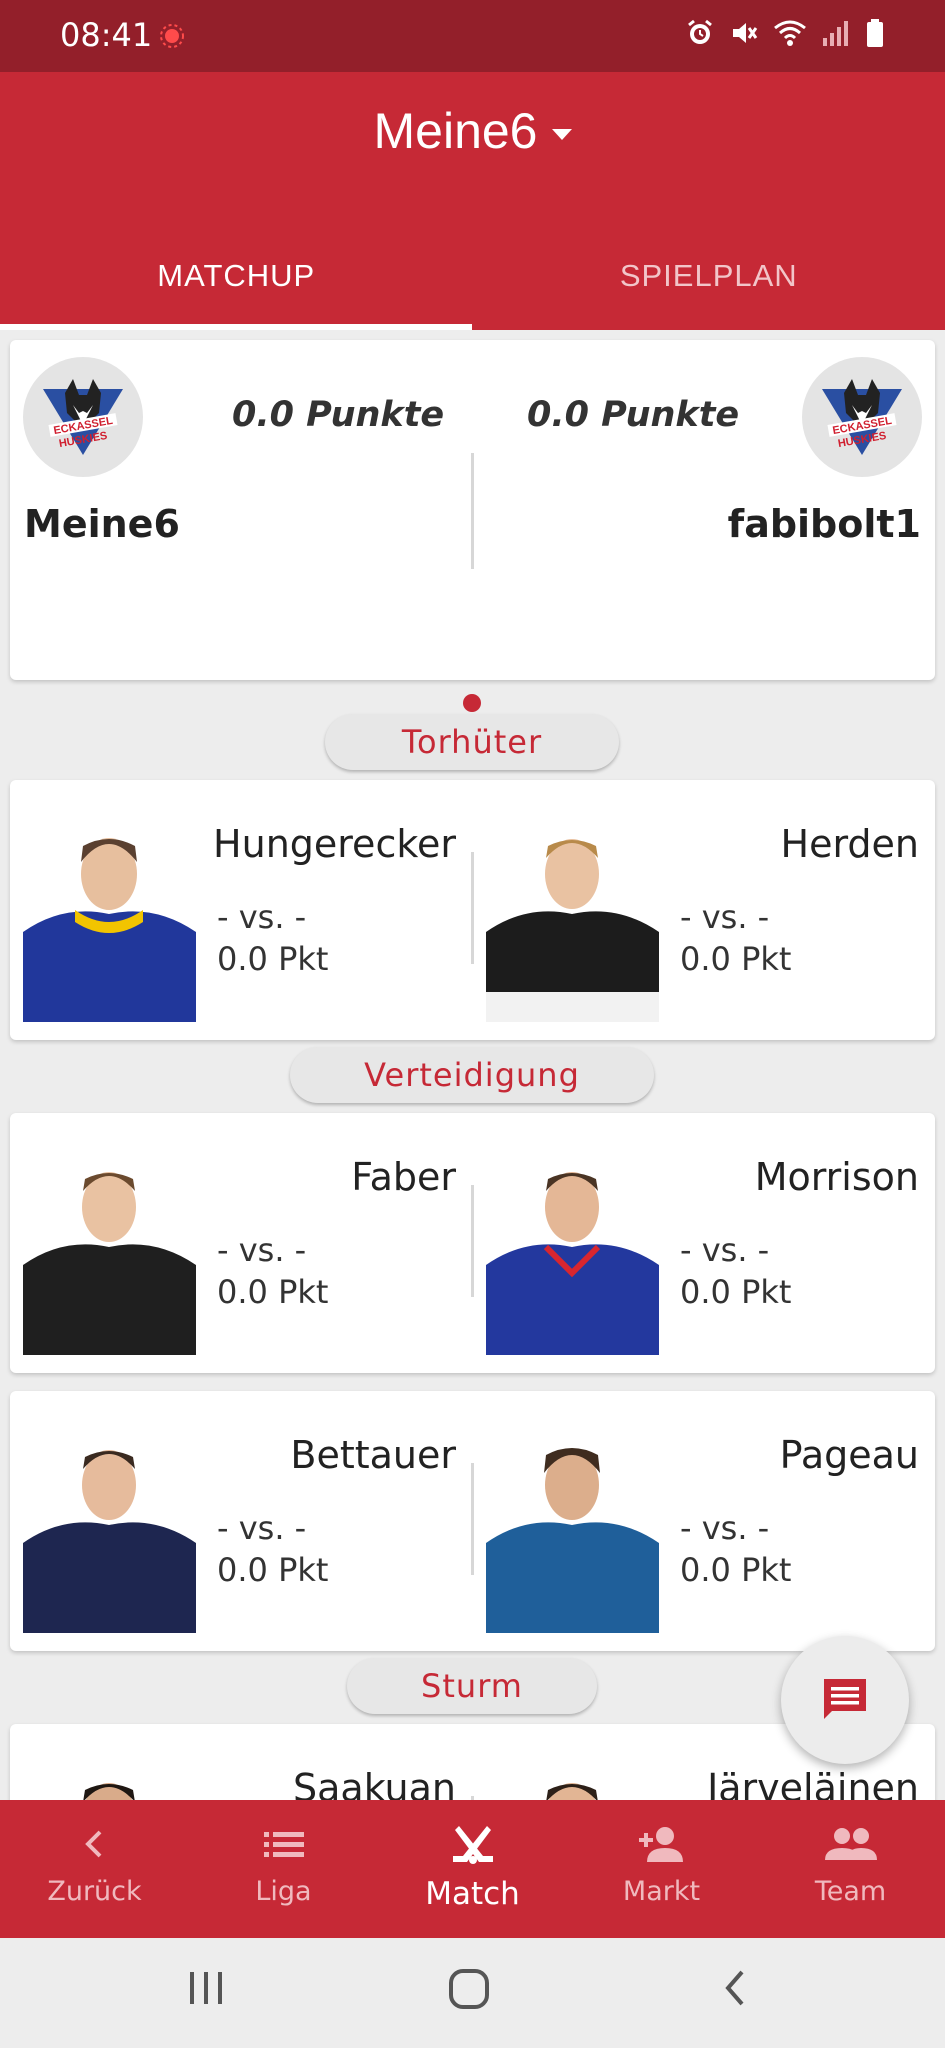 This screenshot has width=945, height=2048. I want to click on page-indicator-dot, so click(472, 703).